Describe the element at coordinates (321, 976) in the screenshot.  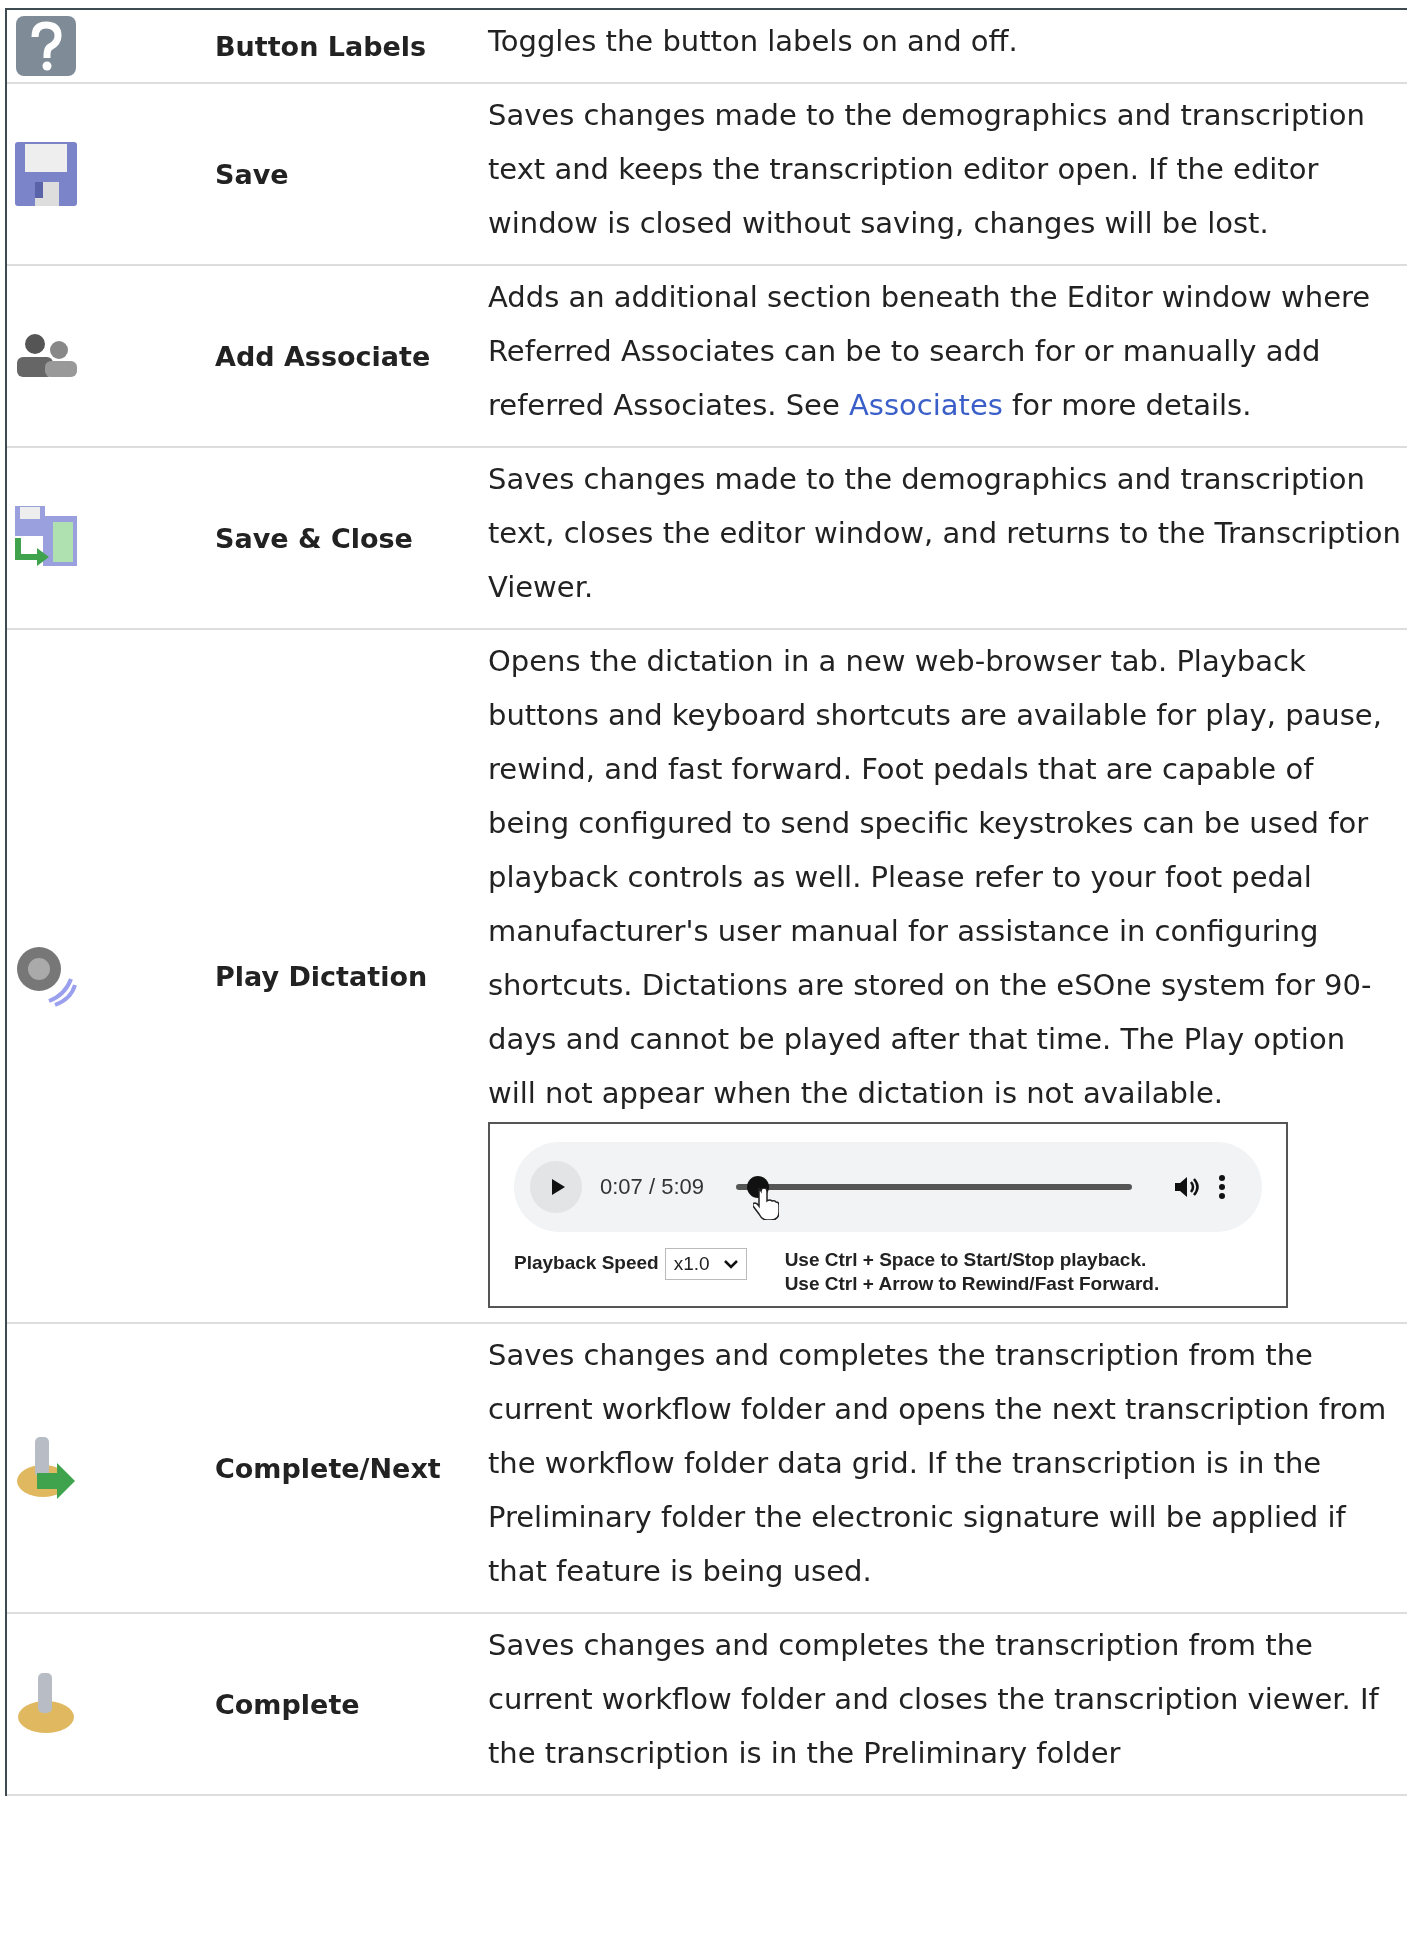
I see `button-name: Play Dictation` at that location.